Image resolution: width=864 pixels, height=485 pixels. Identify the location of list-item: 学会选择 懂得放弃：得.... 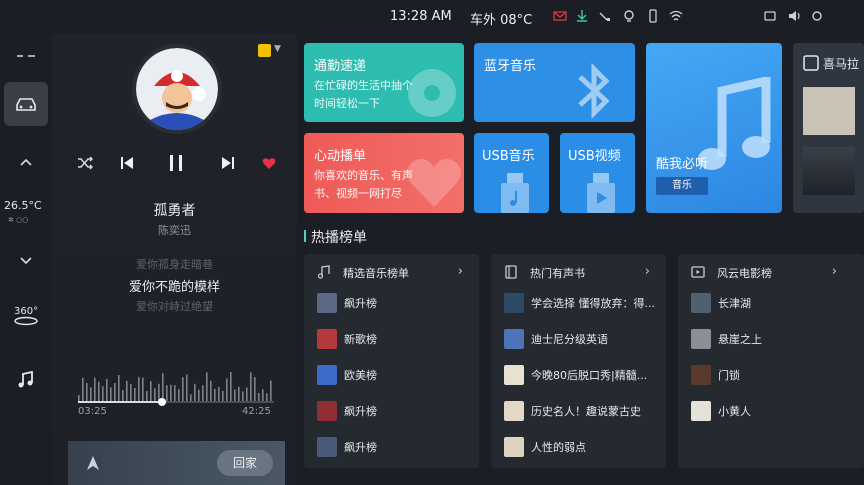
(578, 303).